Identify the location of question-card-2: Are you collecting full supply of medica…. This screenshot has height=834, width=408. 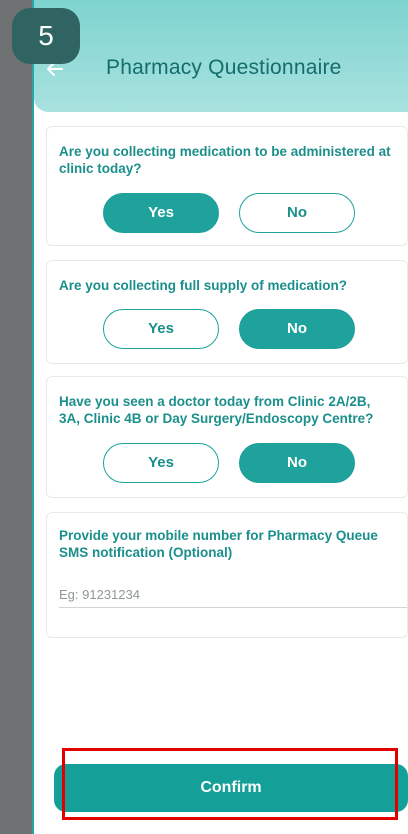
(227, 312).